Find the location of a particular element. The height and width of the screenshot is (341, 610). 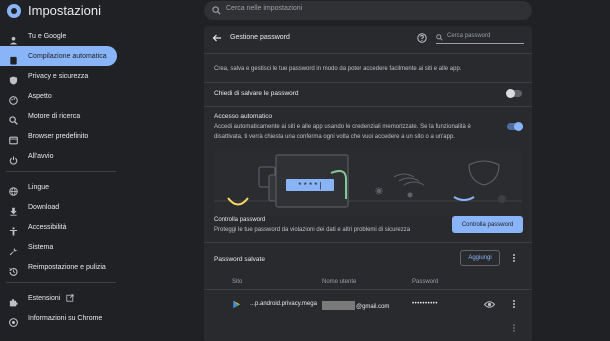

sidebar-item-extensions: Estensioni is located at coordinates (58, 298).